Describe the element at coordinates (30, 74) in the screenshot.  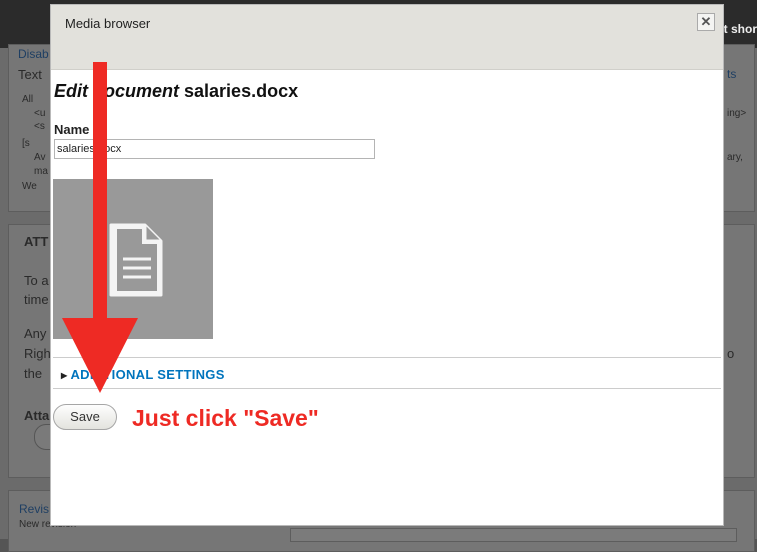
I see `text-format-label: Text` at that location.